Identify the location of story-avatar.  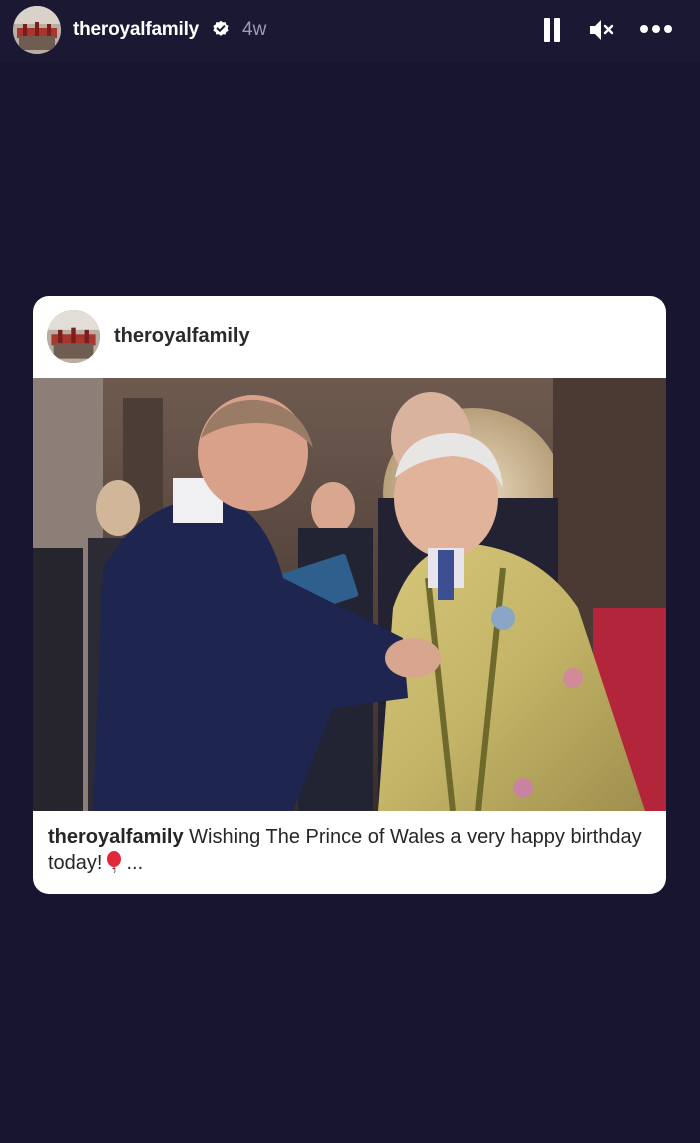
(37, 30).